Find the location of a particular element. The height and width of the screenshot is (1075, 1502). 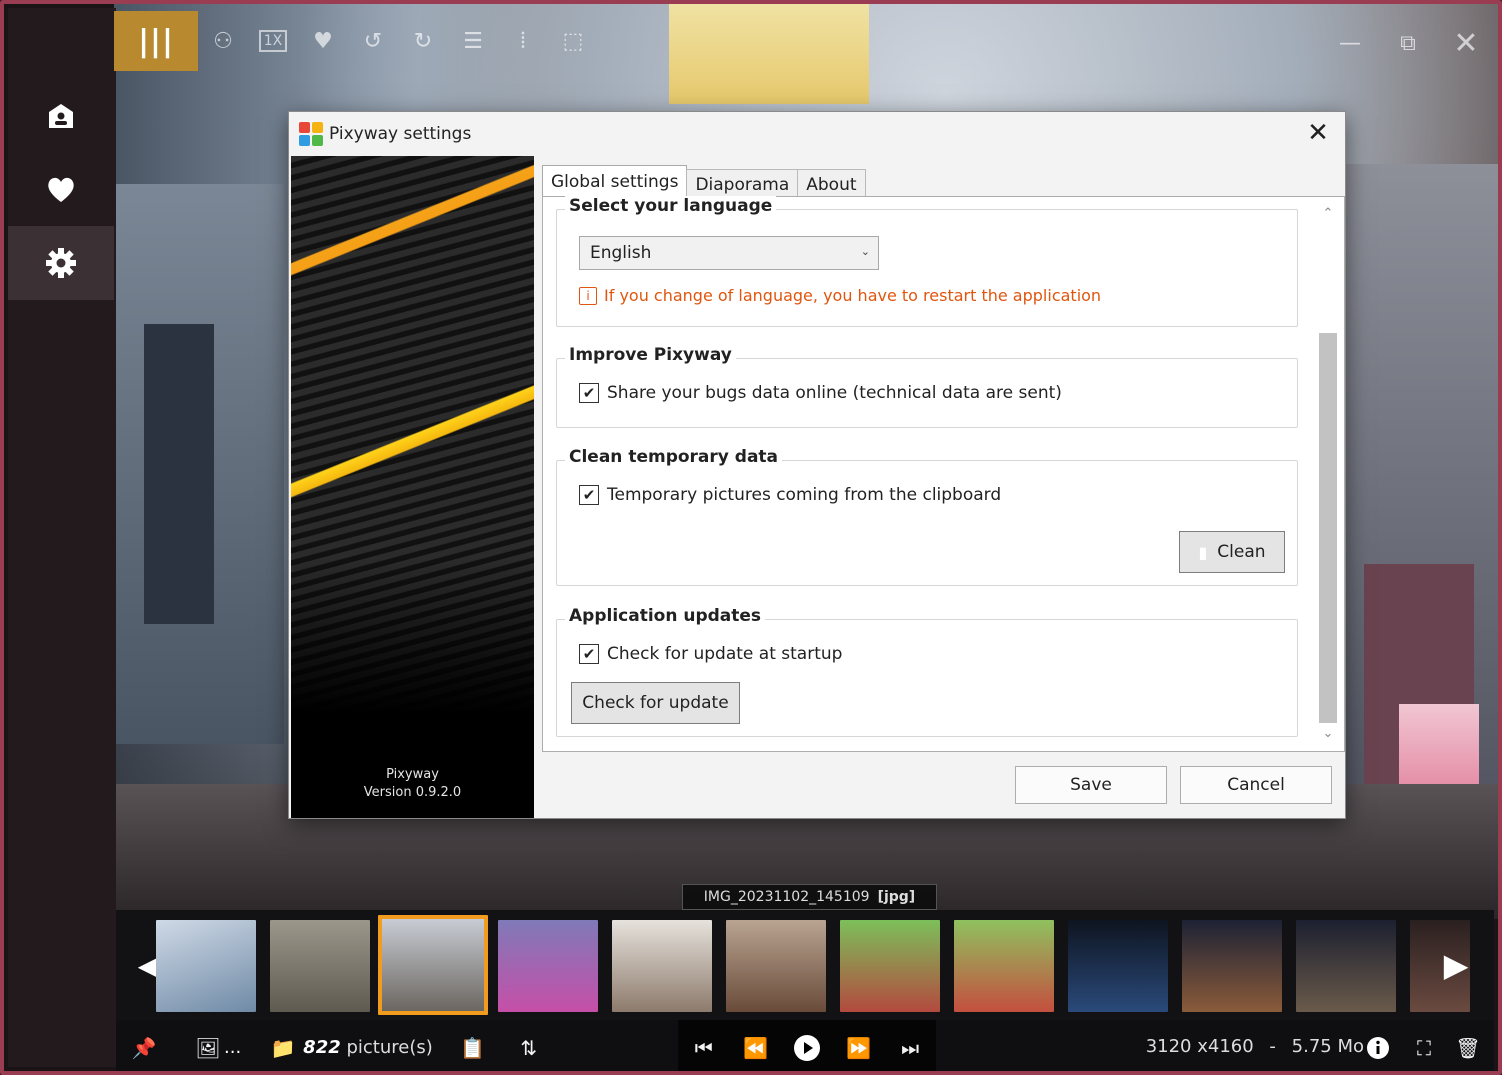

clean-group-title: Clean temporary data is located at coordinates (674, 457).